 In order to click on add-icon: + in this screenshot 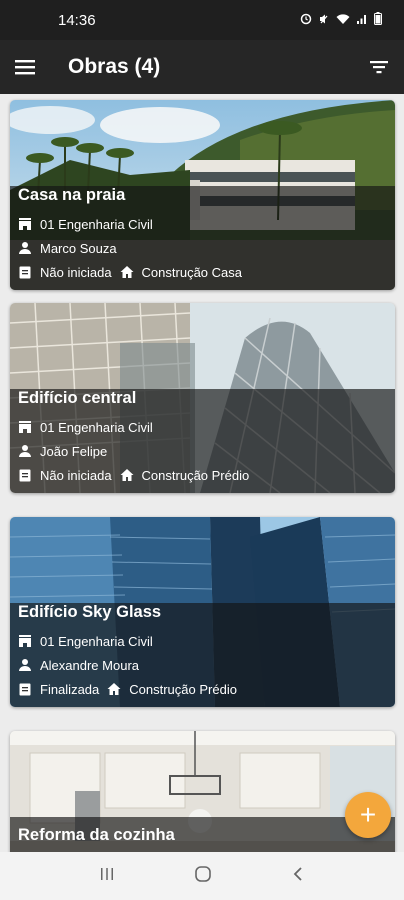, I will do `click(368, 814)`.